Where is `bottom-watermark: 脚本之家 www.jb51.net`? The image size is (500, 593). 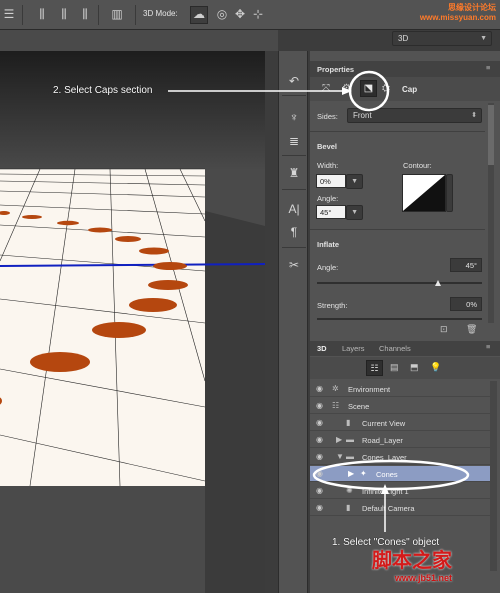
bottom-watermark: 脚本之家 www.jb51.net is located at coordinates (412, 563).